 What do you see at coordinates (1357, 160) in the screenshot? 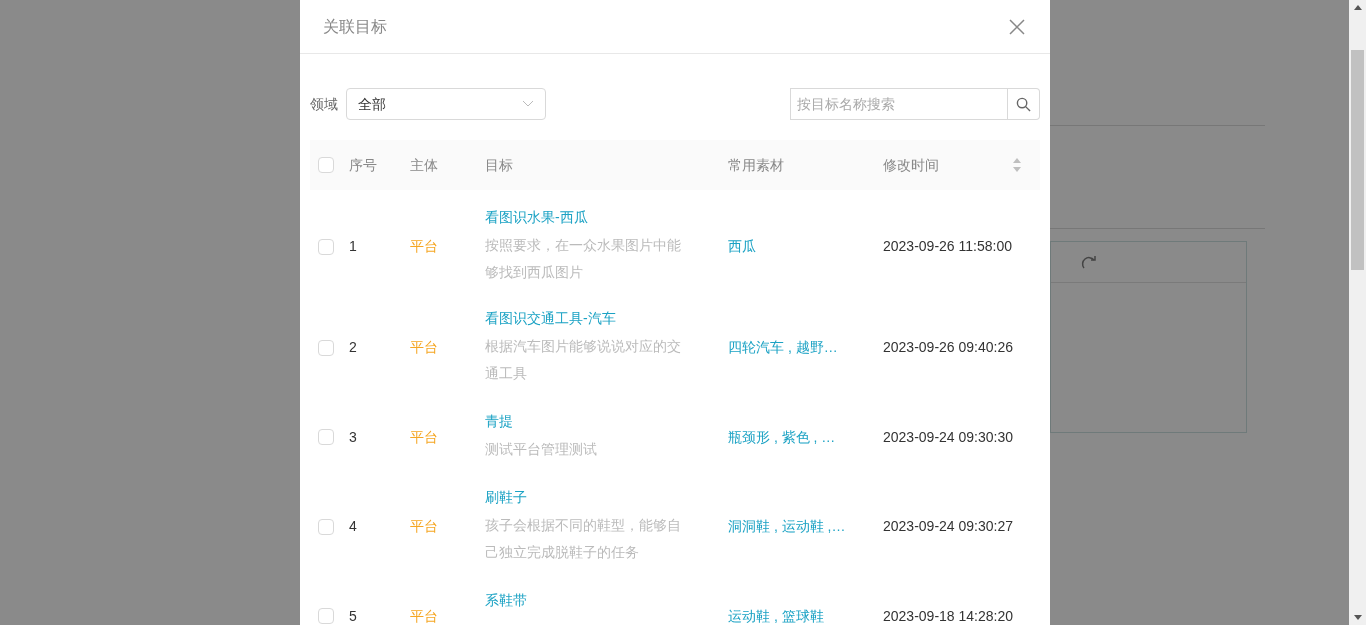
I see `scrollbar-thumb` at bounding box center [1357, 160].